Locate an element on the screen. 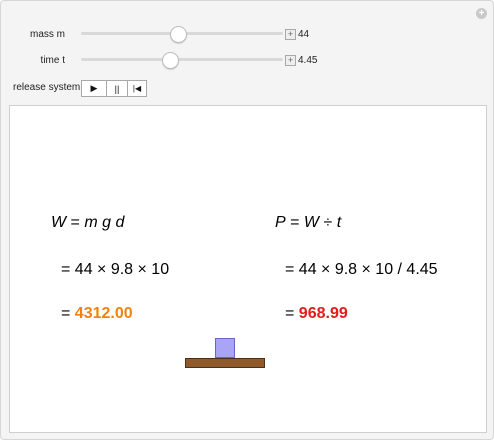 This screenshot has height=440, width=494. mass-slider-thumb is located at coordinates (178, 34).